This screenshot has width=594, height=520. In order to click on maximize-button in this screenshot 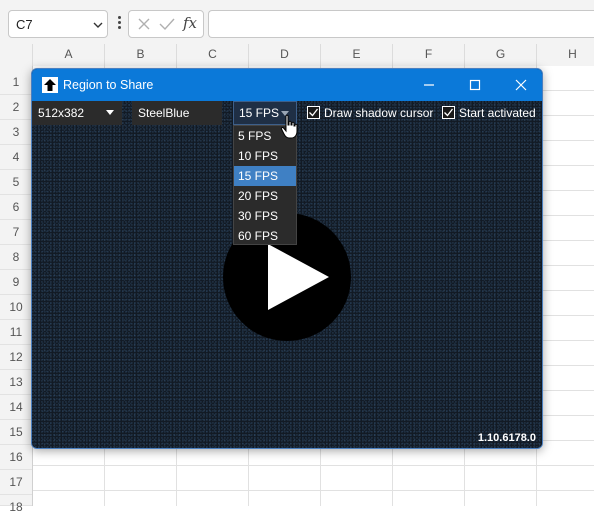, I will do `click(475, 85)`.